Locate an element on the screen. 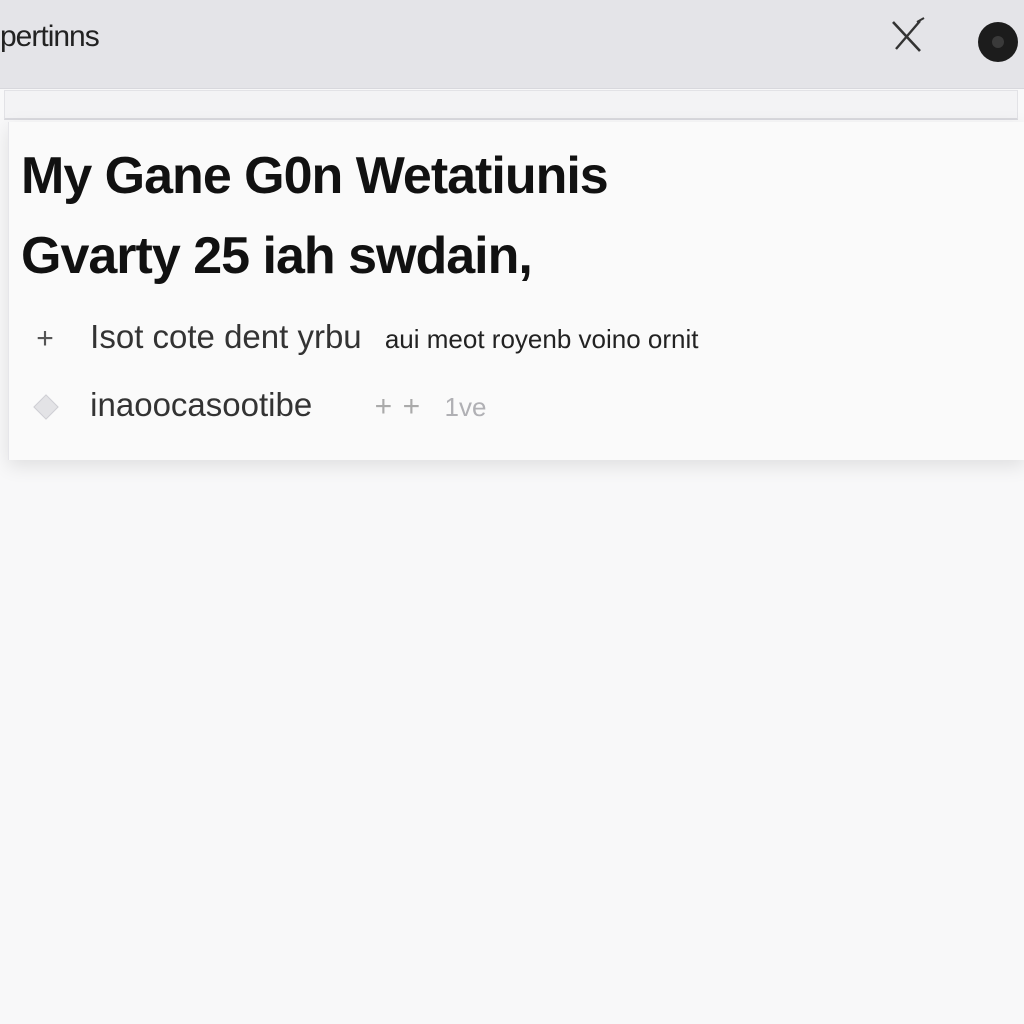  close-icon is located at coordinates (908, 34).